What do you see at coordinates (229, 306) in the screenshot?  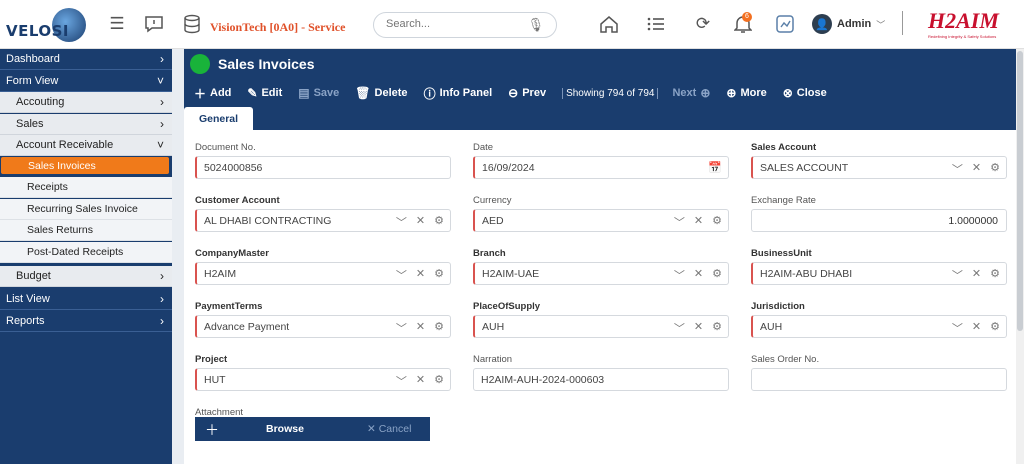 I see `field-label: PaymentTerms` at bounding box center [229, 306].